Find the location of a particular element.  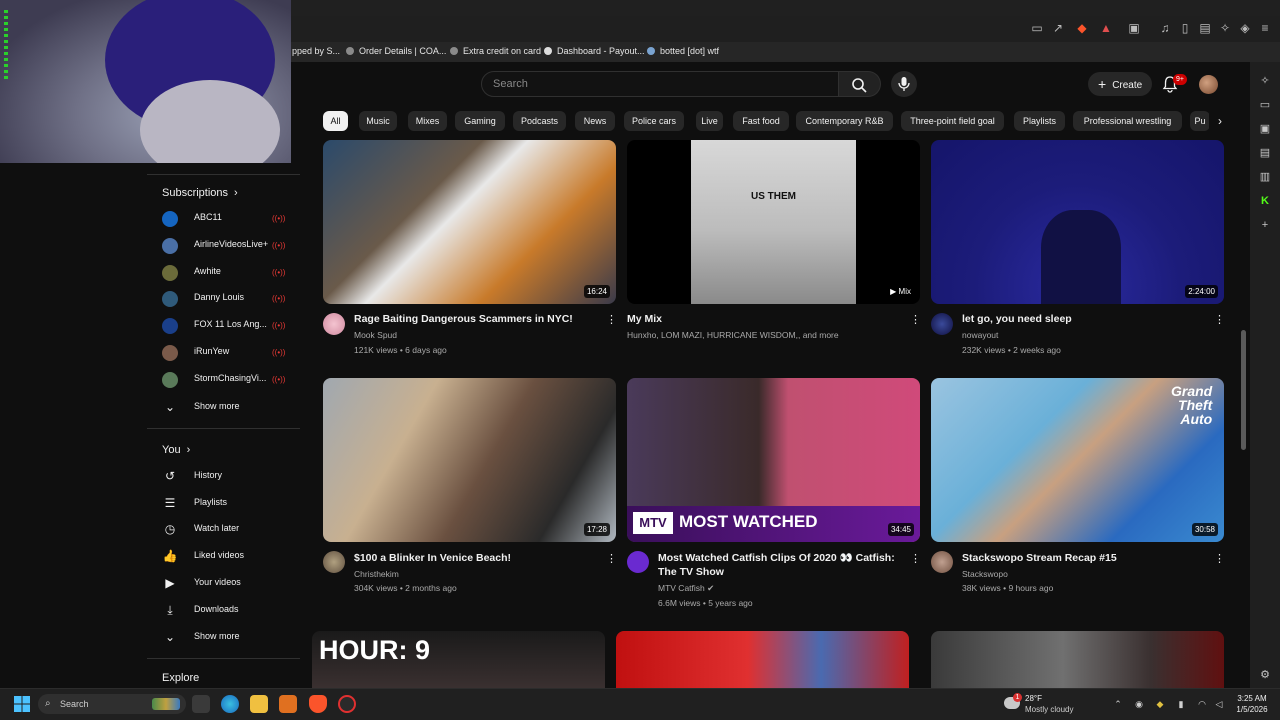

share-icon: ↗ is located at coordinates (1058, 28).